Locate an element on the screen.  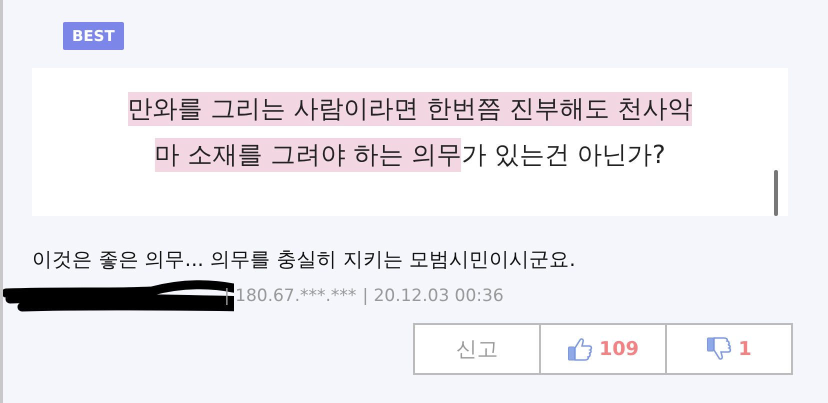
image-text: 마 소재를 그려야 하는 의무 is located at coordinates (308, 155).